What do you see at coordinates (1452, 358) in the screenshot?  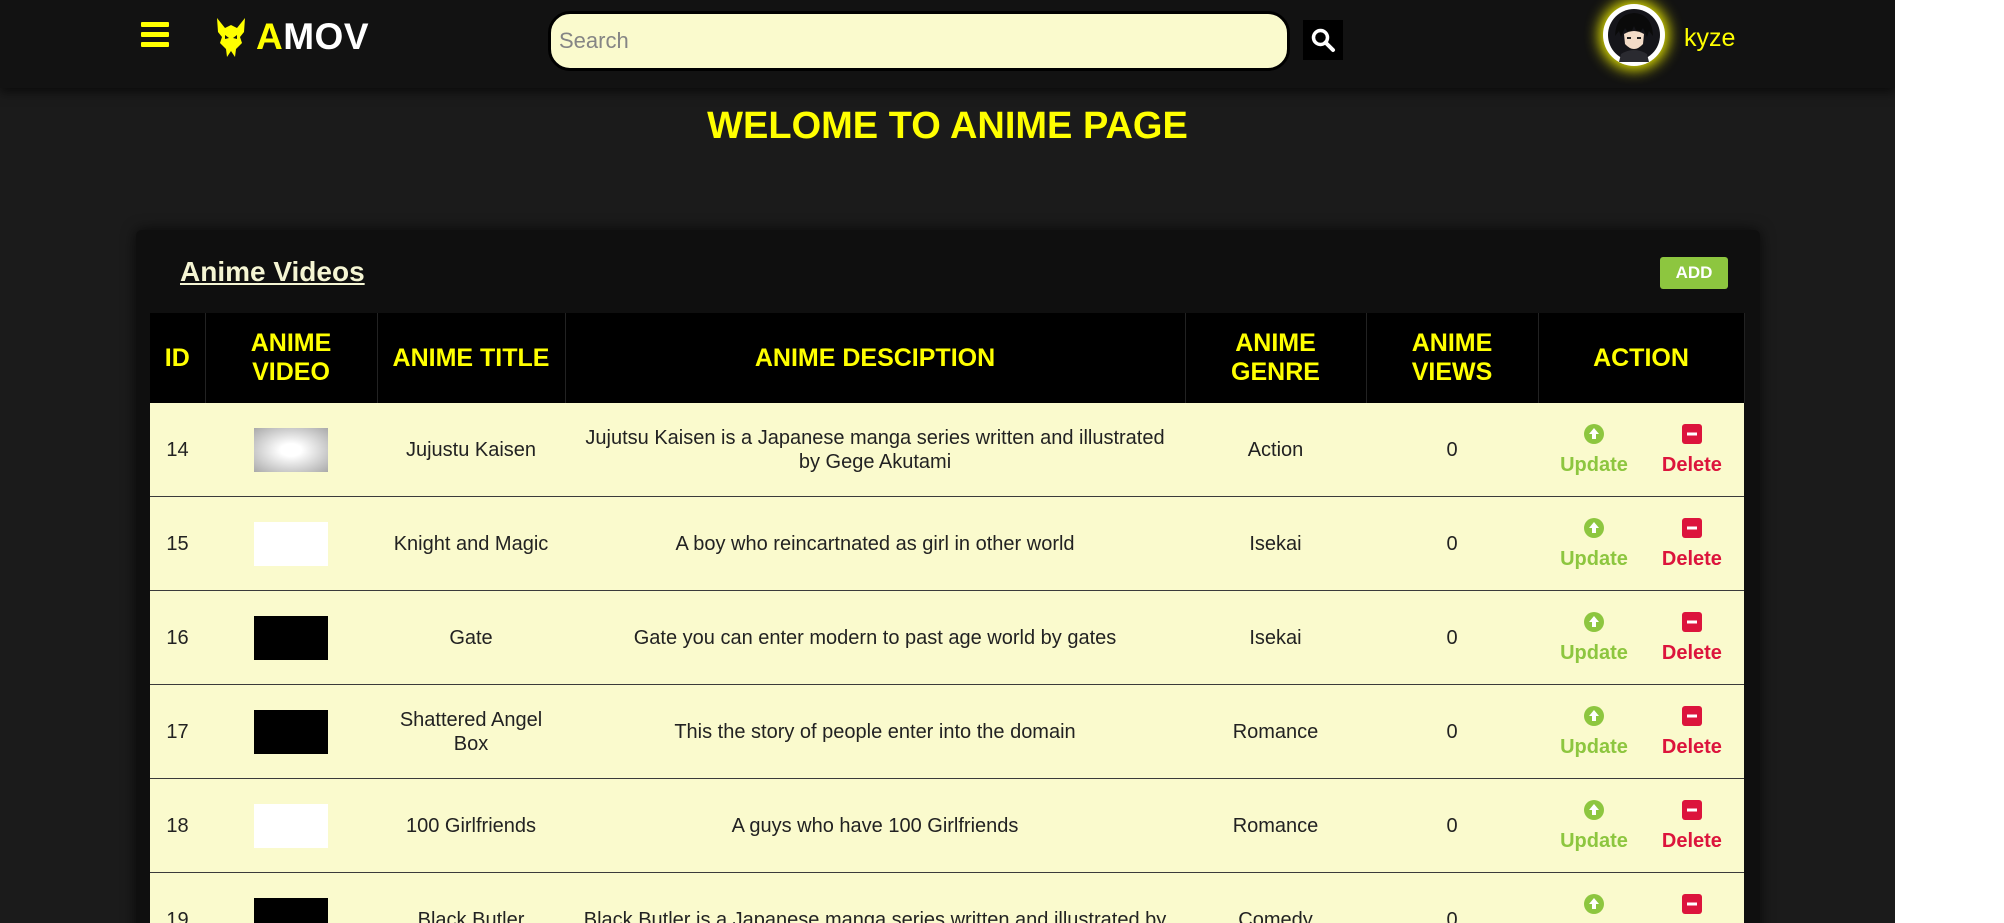 I see `header-anime-views: ANIME VIEWS` at bounding box center [1452, 358].